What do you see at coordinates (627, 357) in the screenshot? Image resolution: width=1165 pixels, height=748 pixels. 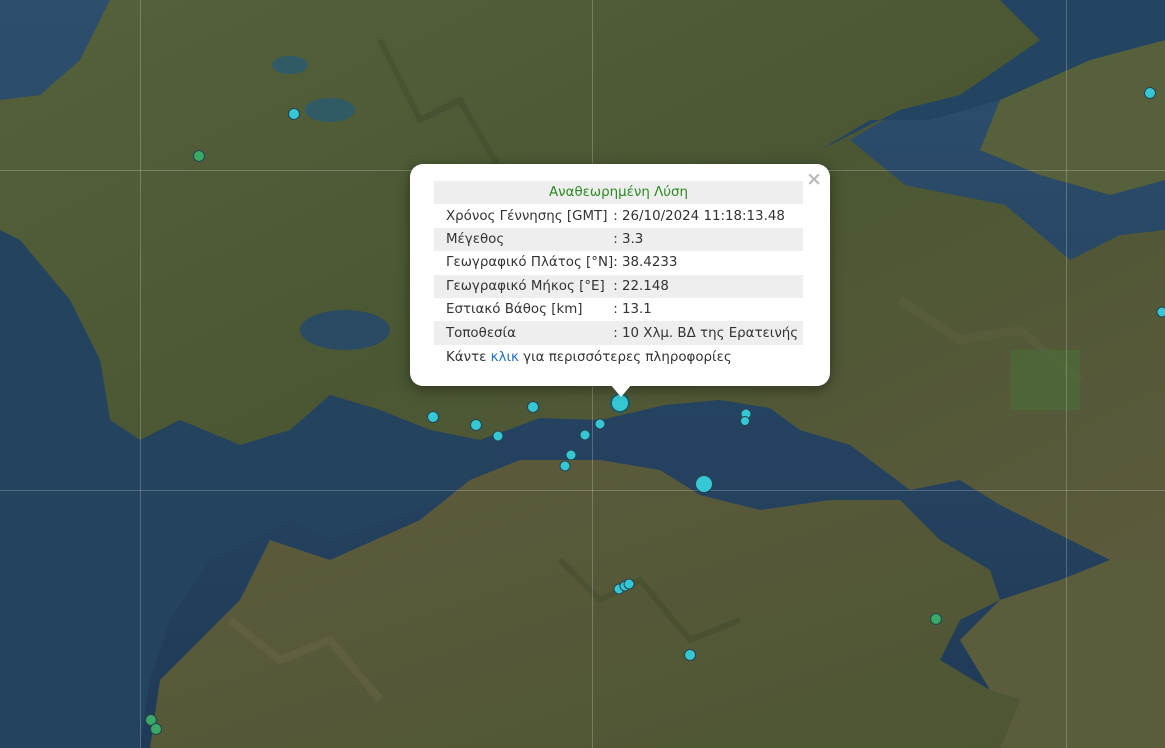 I see `more-info-suffix: για περισσότερες πληροφορίες` at bounding box center [627, 357].